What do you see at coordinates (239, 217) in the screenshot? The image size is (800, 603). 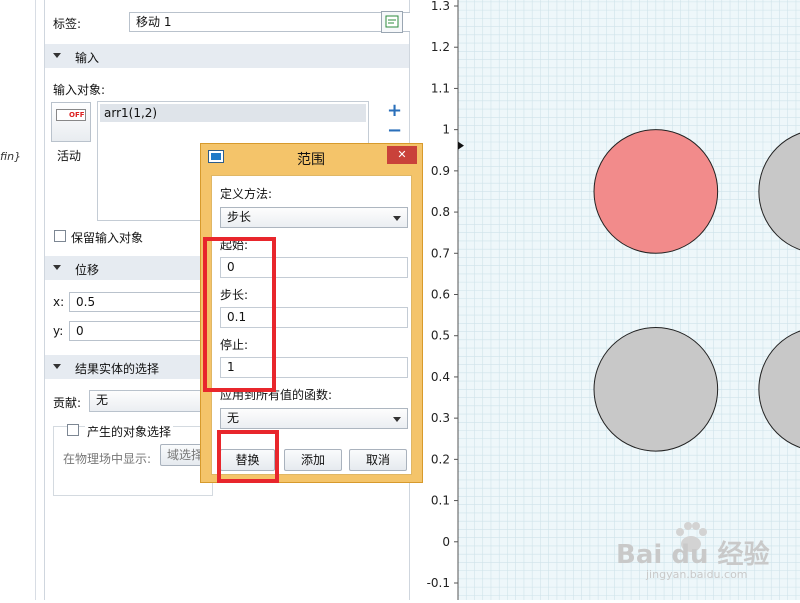 I see `define-method-value: 步长` at bounding box center [239, 217].